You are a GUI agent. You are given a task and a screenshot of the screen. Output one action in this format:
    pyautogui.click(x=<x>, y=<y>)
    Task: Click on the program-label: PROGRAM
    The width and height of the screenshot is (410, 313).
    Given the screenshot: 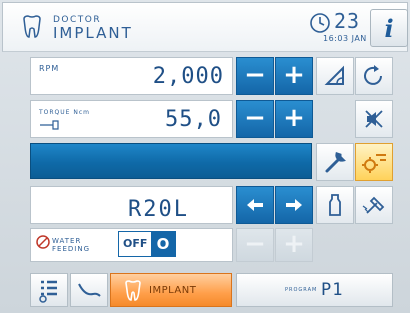 What is the action you would take?
    pyautogui.click(x=301, y=290)
    